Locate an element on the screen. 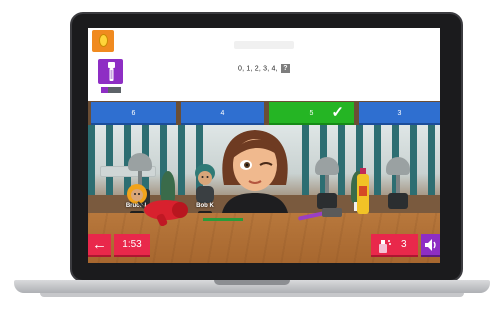 Image resolution: width=504 pixels, height=309 pixels. stylist-avatar is located at coordinates (110, 71).